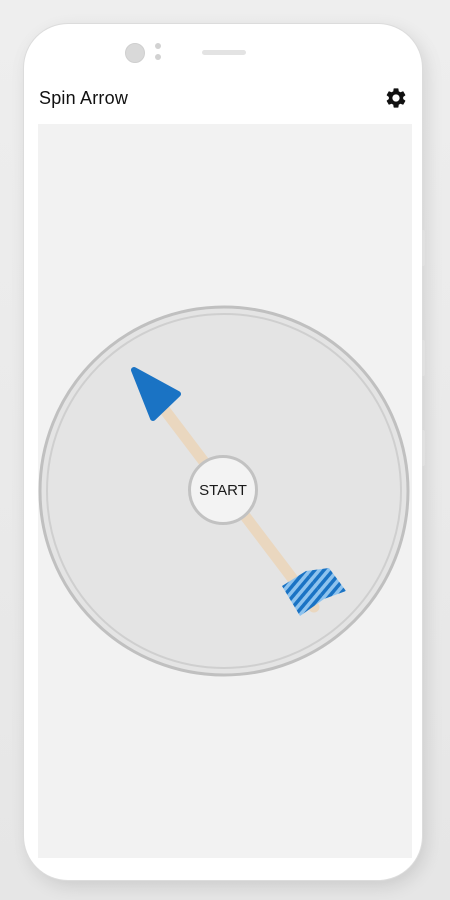  I want to click on start-button: START, so click(223, 490).